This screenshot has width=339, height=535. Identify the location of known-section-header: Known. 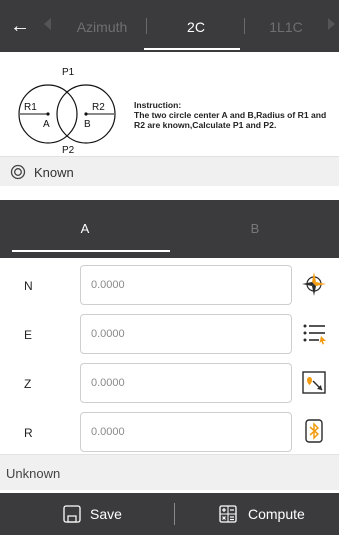
(169, 171).